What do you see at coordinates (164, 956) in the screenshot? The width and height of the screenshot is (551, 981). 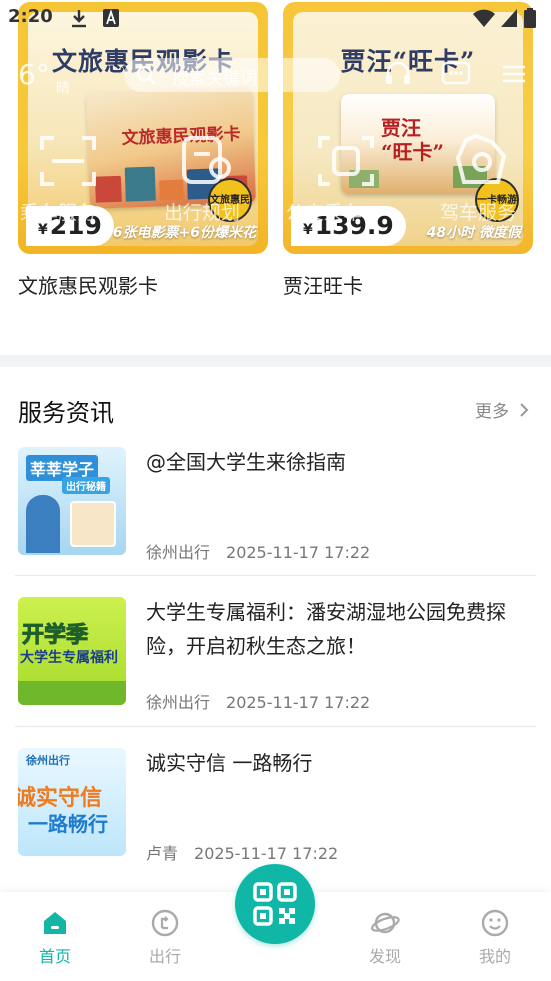 I see `tab-label: 出行` at bounding box center [164, 956].